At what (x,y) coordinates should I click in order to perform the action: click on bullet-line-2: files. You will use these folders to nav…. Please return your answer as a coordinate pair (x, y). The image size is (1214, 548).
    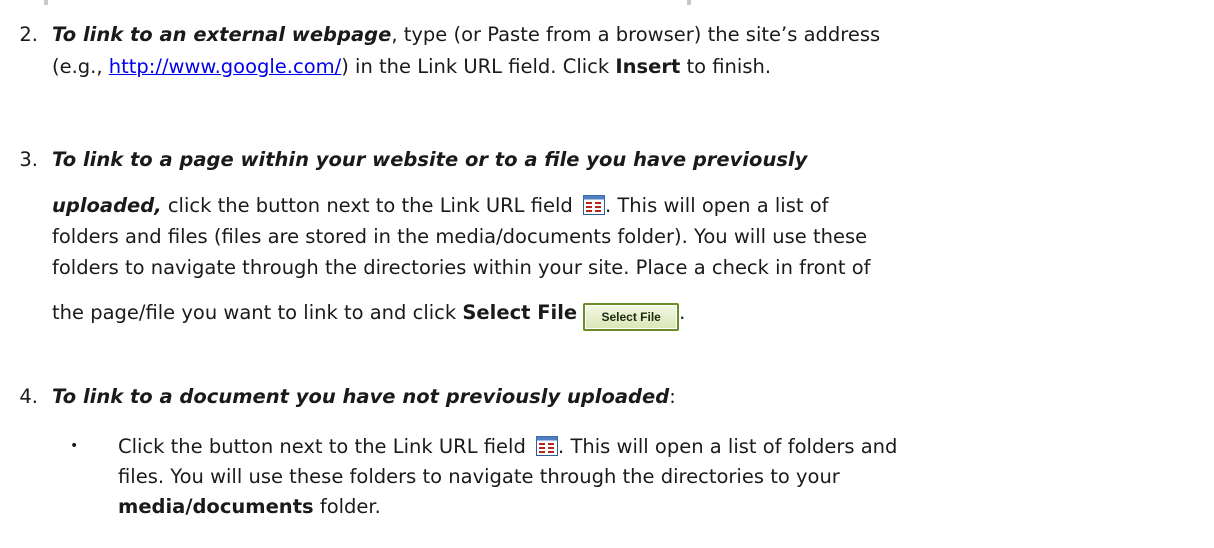
    Looking at the image, I should click on (479, 476).